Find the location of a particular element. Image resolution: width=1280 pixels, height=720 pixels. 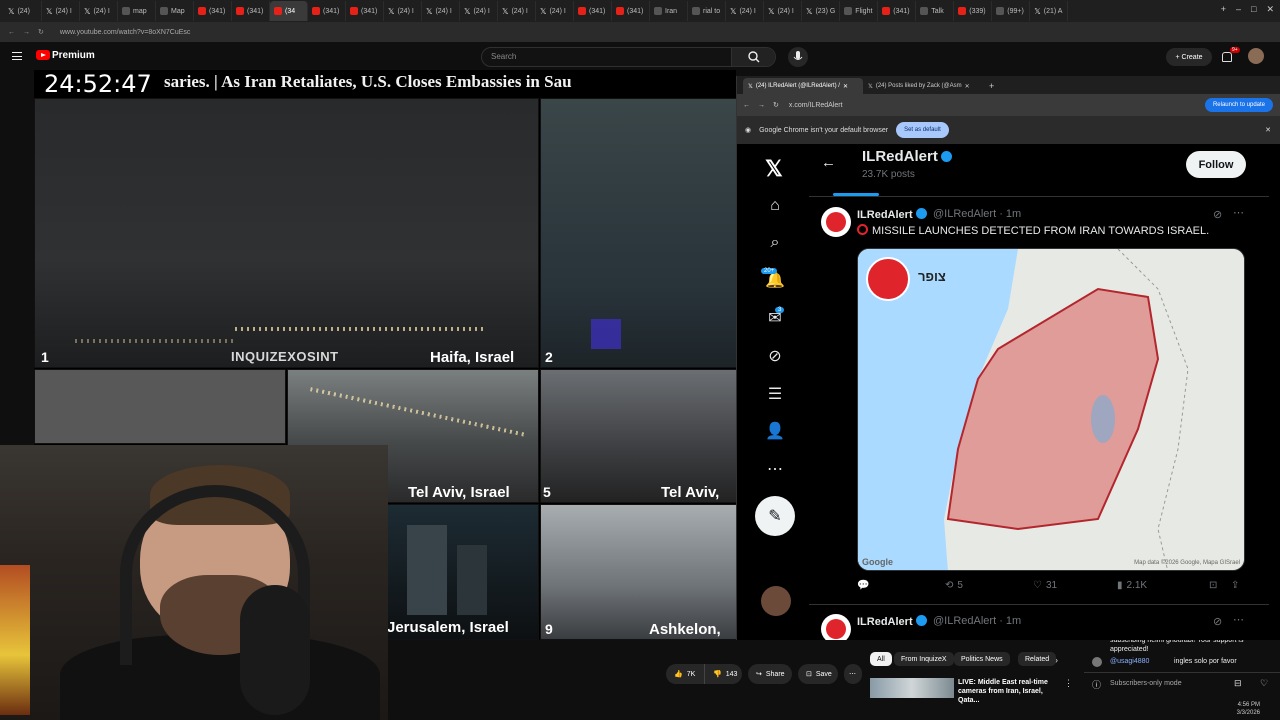

back-arrow-icon: ← is located at coordinates (828, 162).